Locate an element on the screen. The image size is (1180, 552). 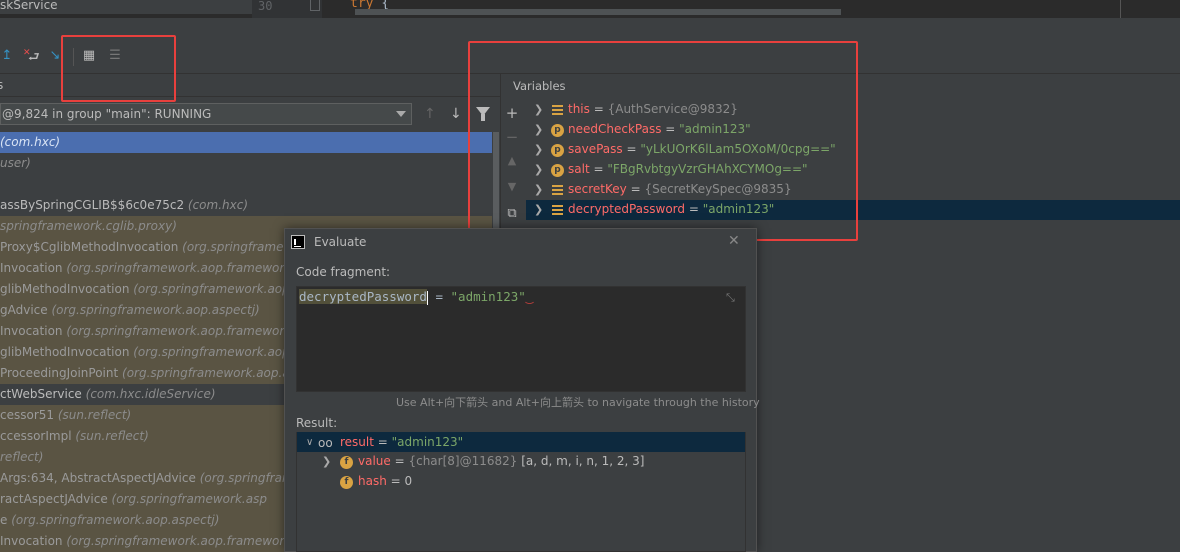
watch-glasses-icon: oo is located at coordinates (325, 443).